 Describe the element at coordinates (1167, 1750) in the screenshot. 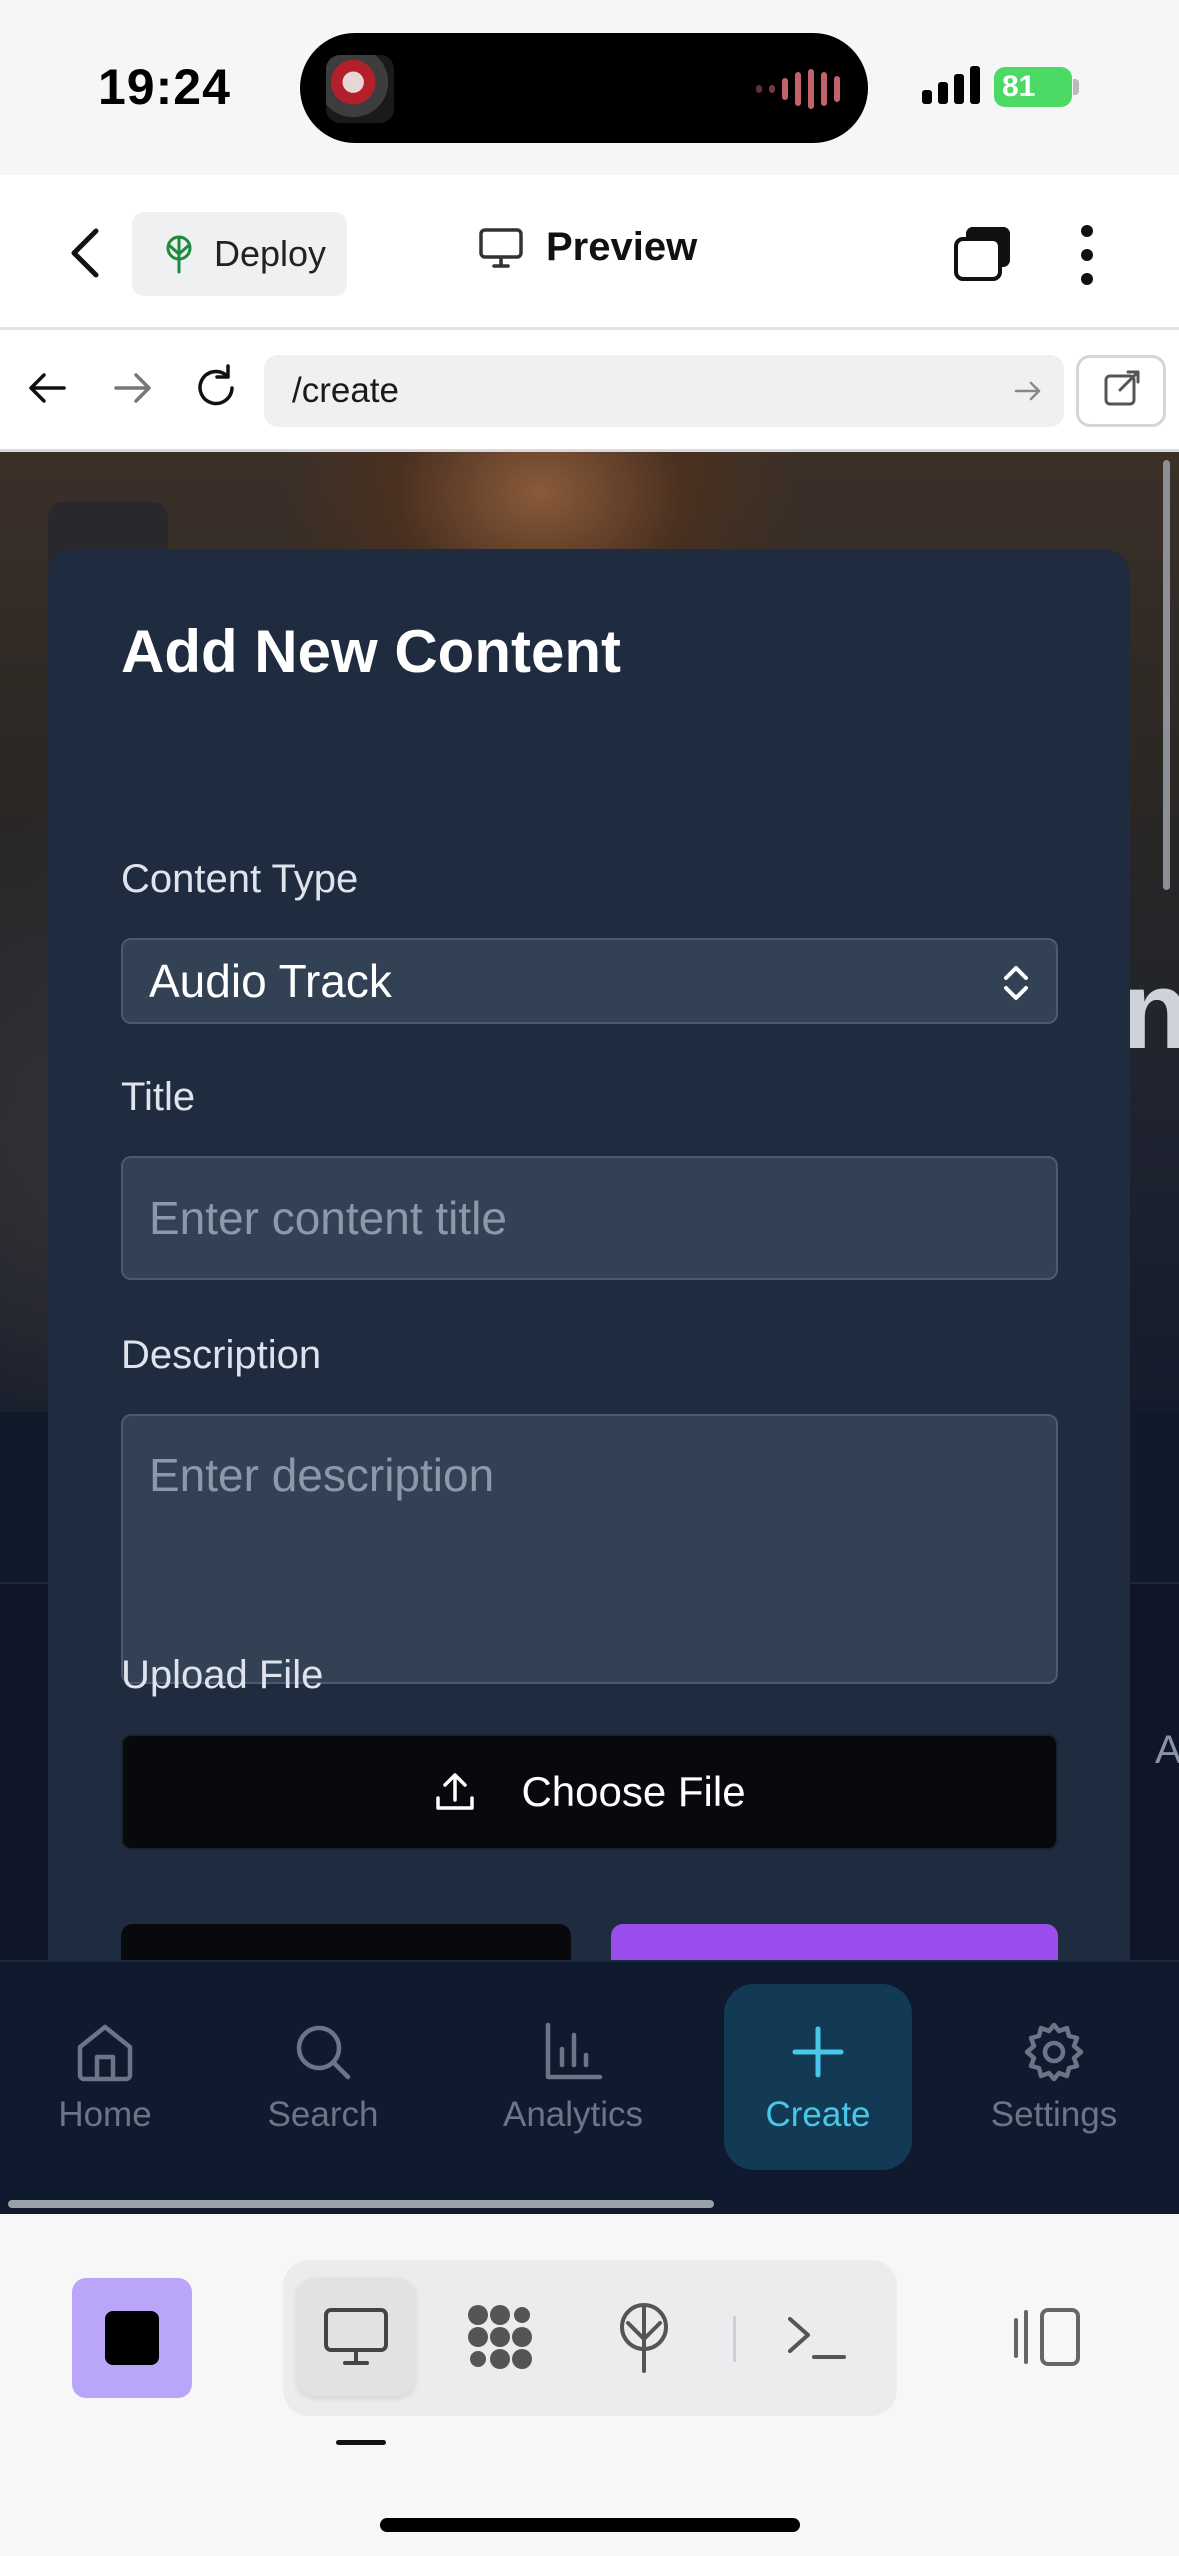

I see `background-text-peek: A` at that location.